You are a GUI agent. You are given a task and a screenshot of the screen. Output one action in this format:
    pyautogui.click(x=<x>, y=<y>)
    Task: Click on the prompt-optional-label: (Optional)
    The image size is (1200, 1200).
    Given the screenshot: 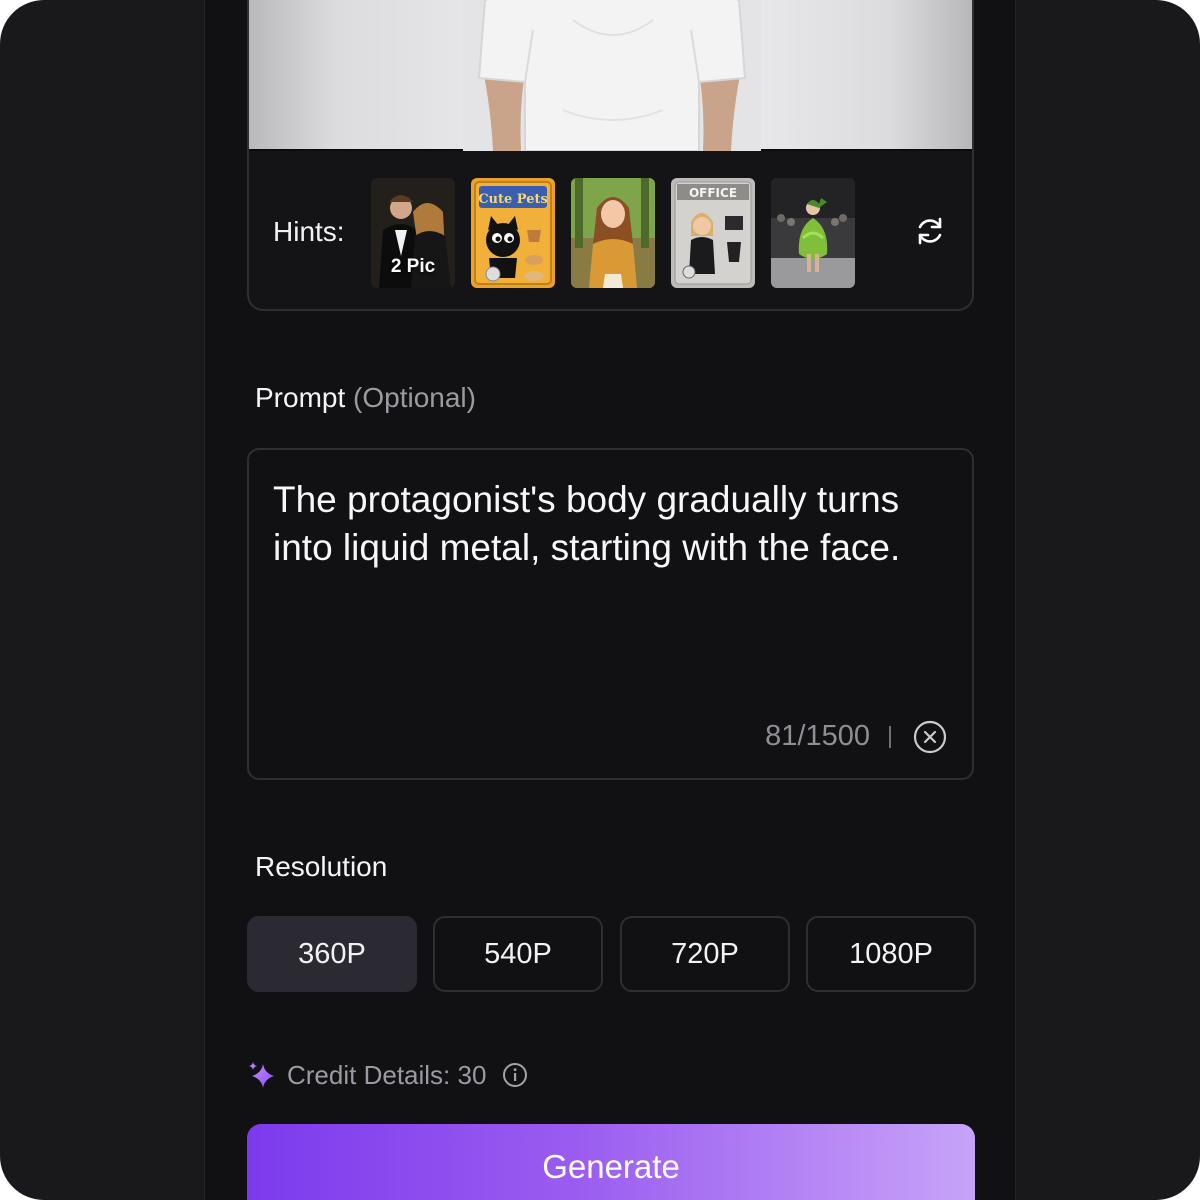 What is the action you would take?
    pyautogui.click(x=414, y=397)
    